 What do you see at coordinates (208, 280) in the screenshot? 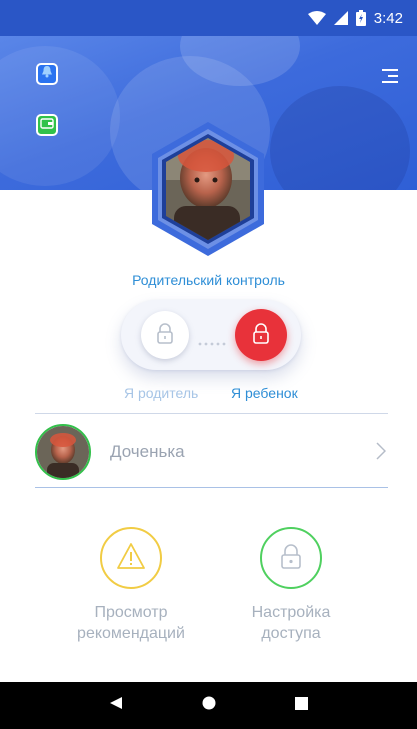
I see `page-title: Родительский контроль` at bounding box center [208, 280].